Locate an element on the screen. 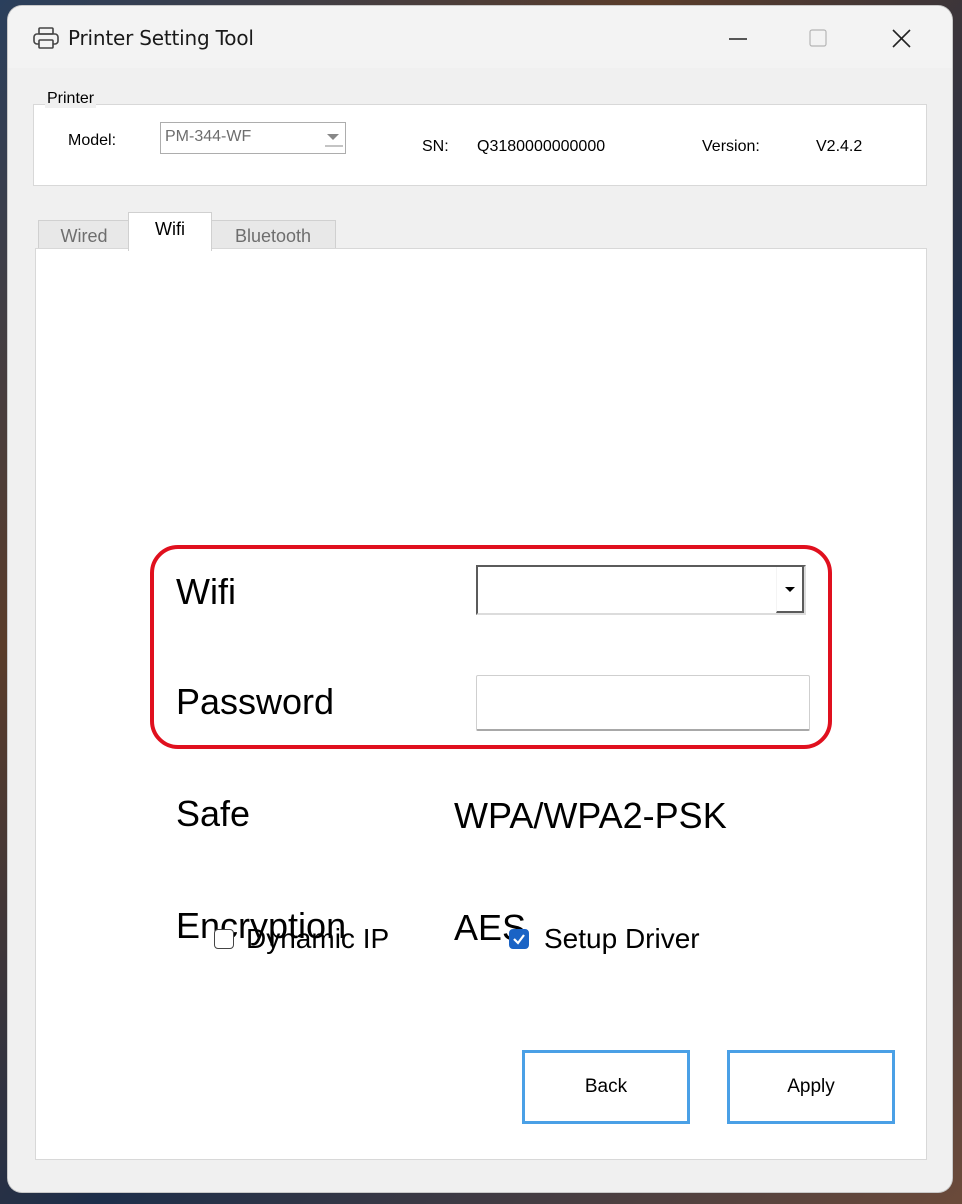  maximize-button is located at coordinates (818, 37).